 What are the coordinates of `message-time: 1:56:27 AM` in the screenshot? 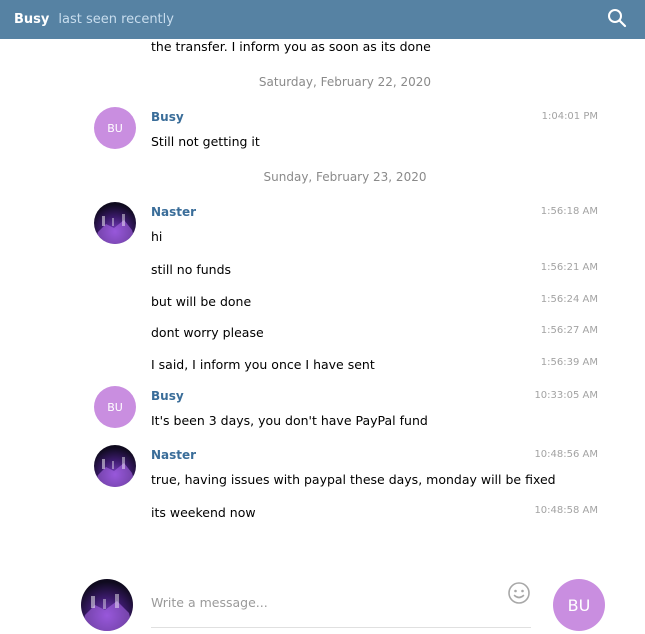 It's located at (569, 330).